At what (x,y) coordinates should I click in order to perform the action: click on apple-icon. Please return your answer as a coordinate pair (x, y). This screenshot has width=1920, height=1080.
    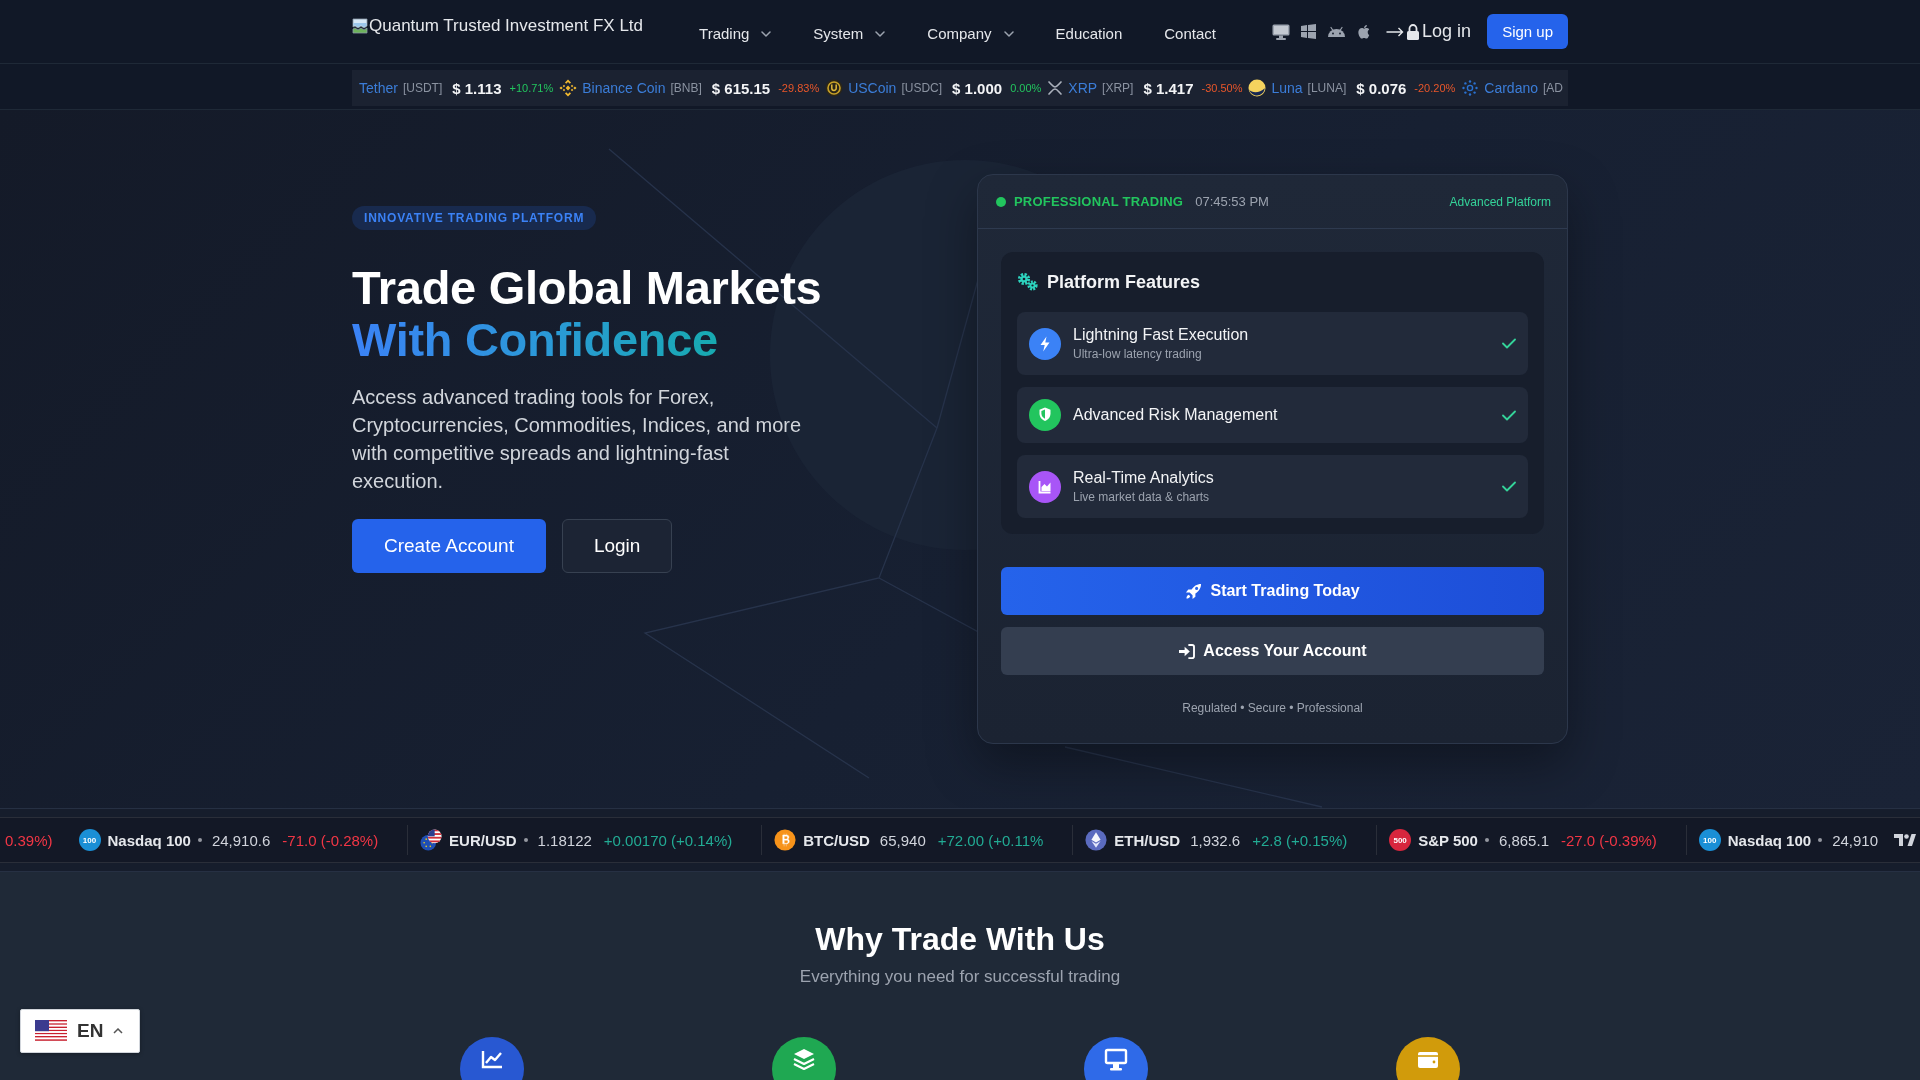
    Looking at the image, I should click on (1364, 31).